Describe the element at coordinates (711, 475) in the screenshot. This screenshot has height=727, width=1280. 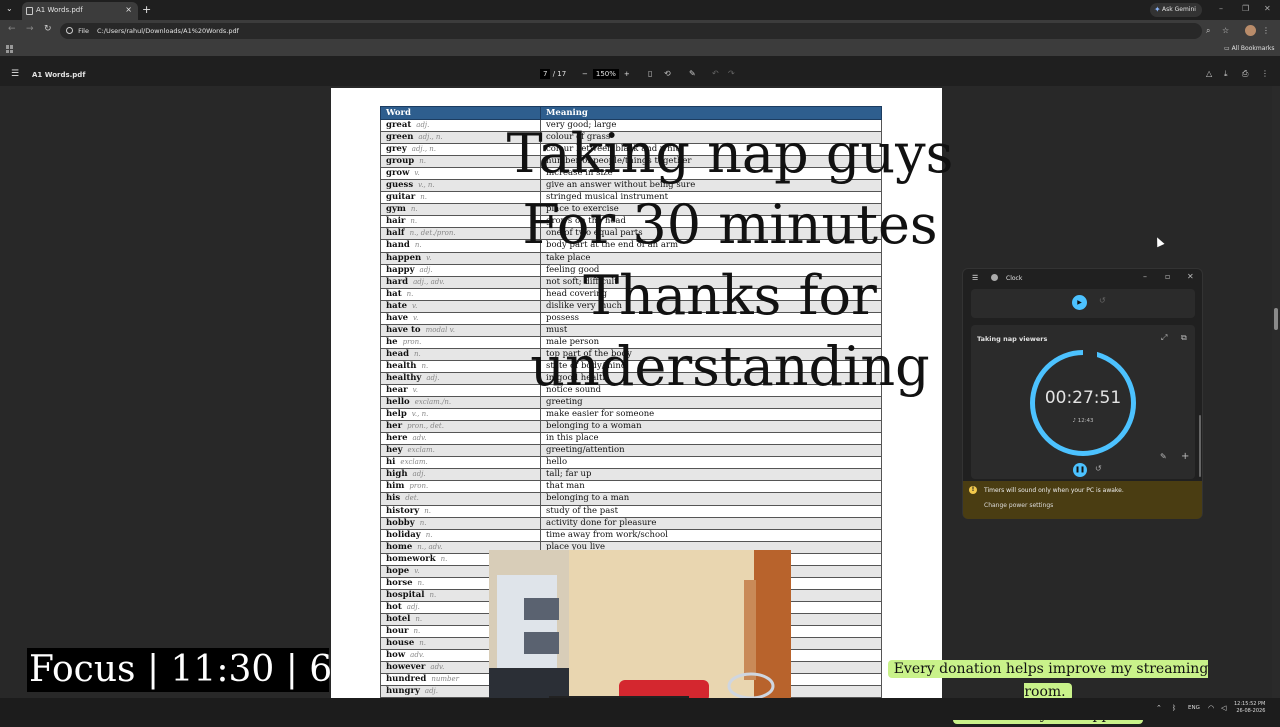
I see `meaning-cell: tall; far up` at that location.